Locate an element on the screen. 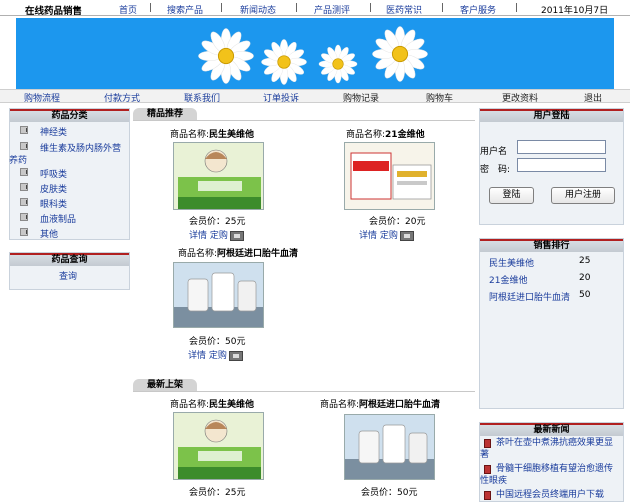  new-product-name-1: 商品名称:民生美维他 is located at coordinates (212, 405).